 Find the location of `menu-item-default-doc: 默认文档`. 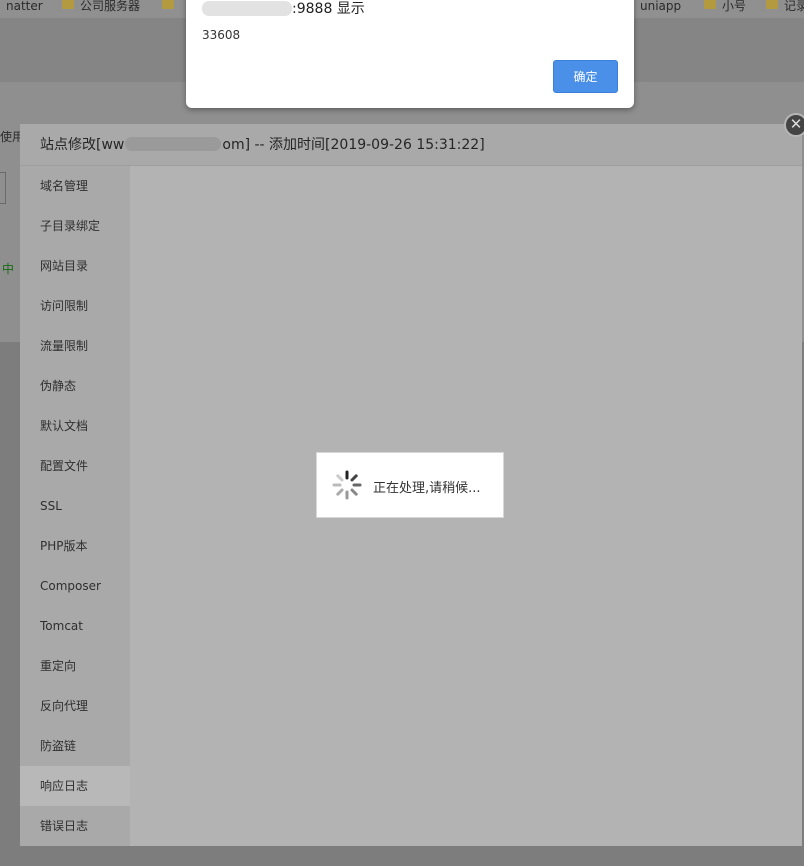

menu-item-default-doc: 默认文档 is located at coordinates (75, 426).